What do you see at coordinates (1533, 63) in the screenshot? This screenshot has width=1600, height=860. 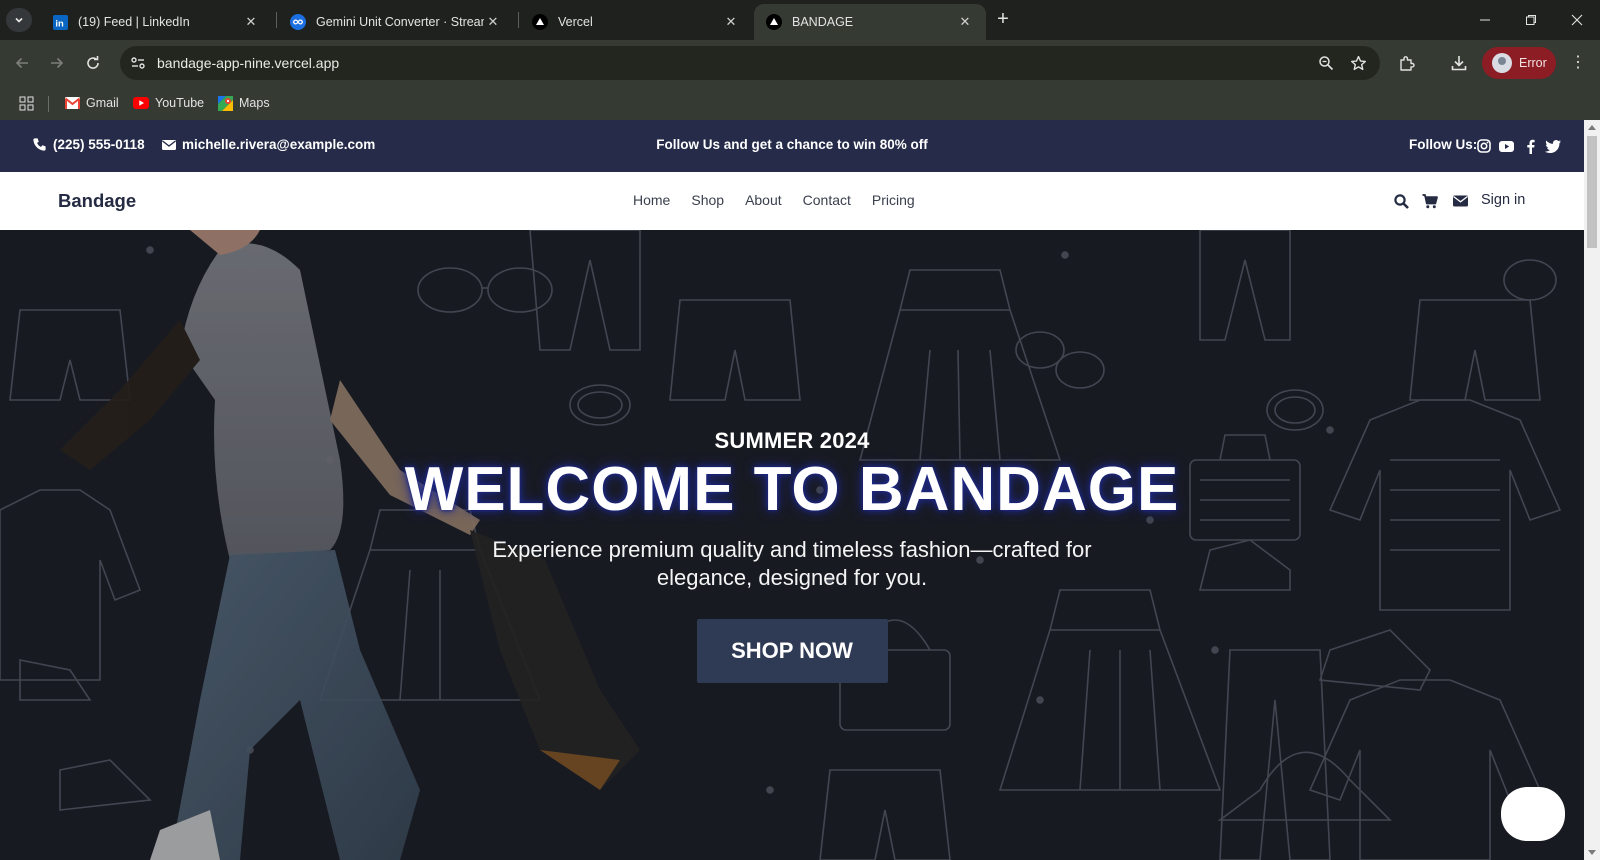 I see `profile-status-label: Error` at bounding box center [1533, 63].